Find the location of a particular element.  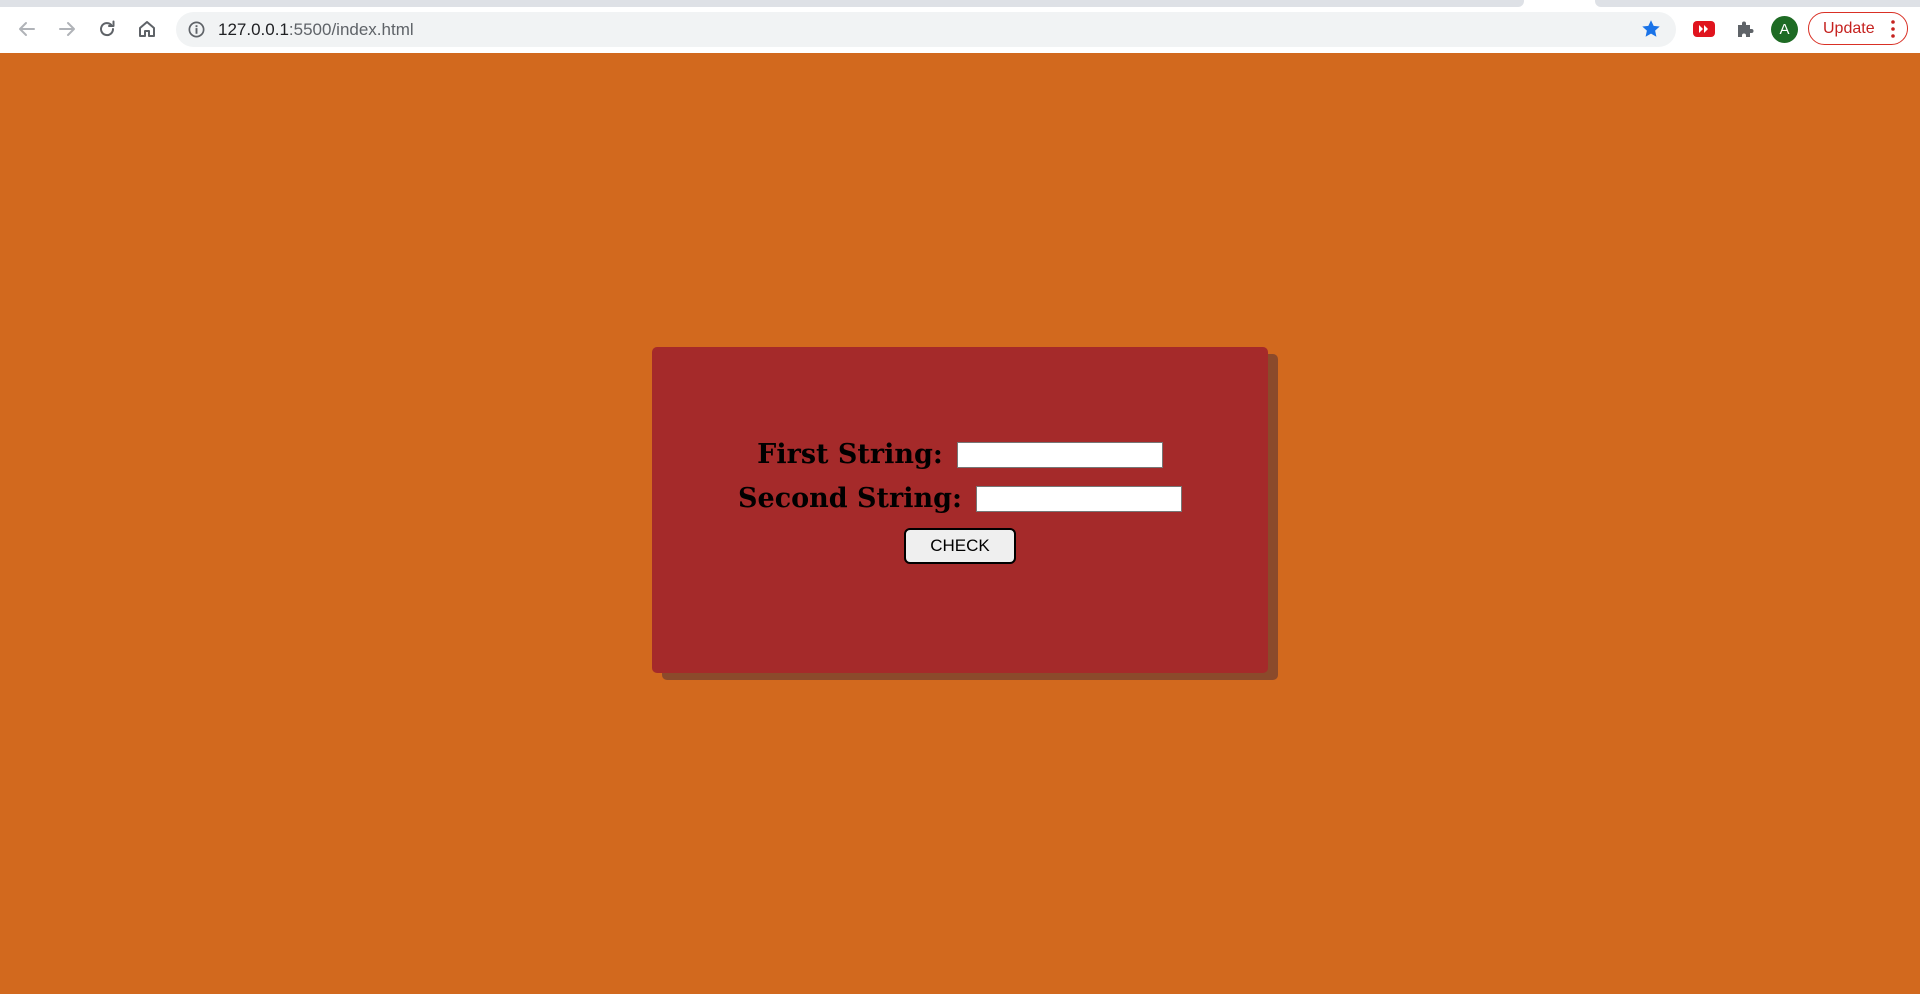

back-button is located at coordinates (27, 29).